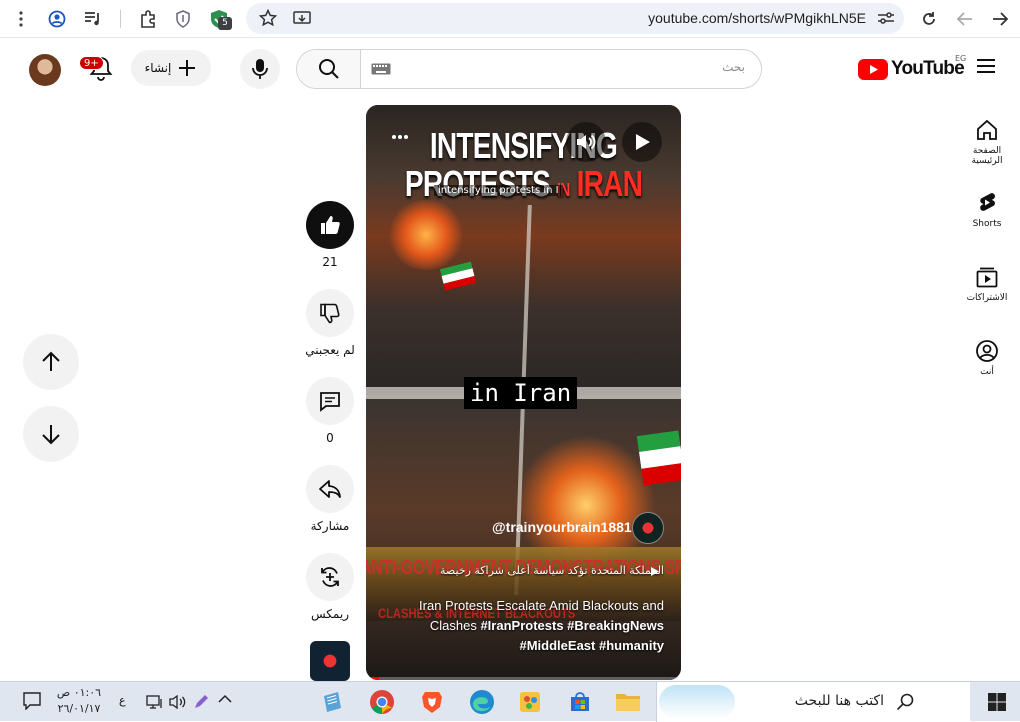 This screenshot has width=1020, height=722. Describe the element at coordinates (330, 577) in the screenshot. I see `remix-button` at that location.